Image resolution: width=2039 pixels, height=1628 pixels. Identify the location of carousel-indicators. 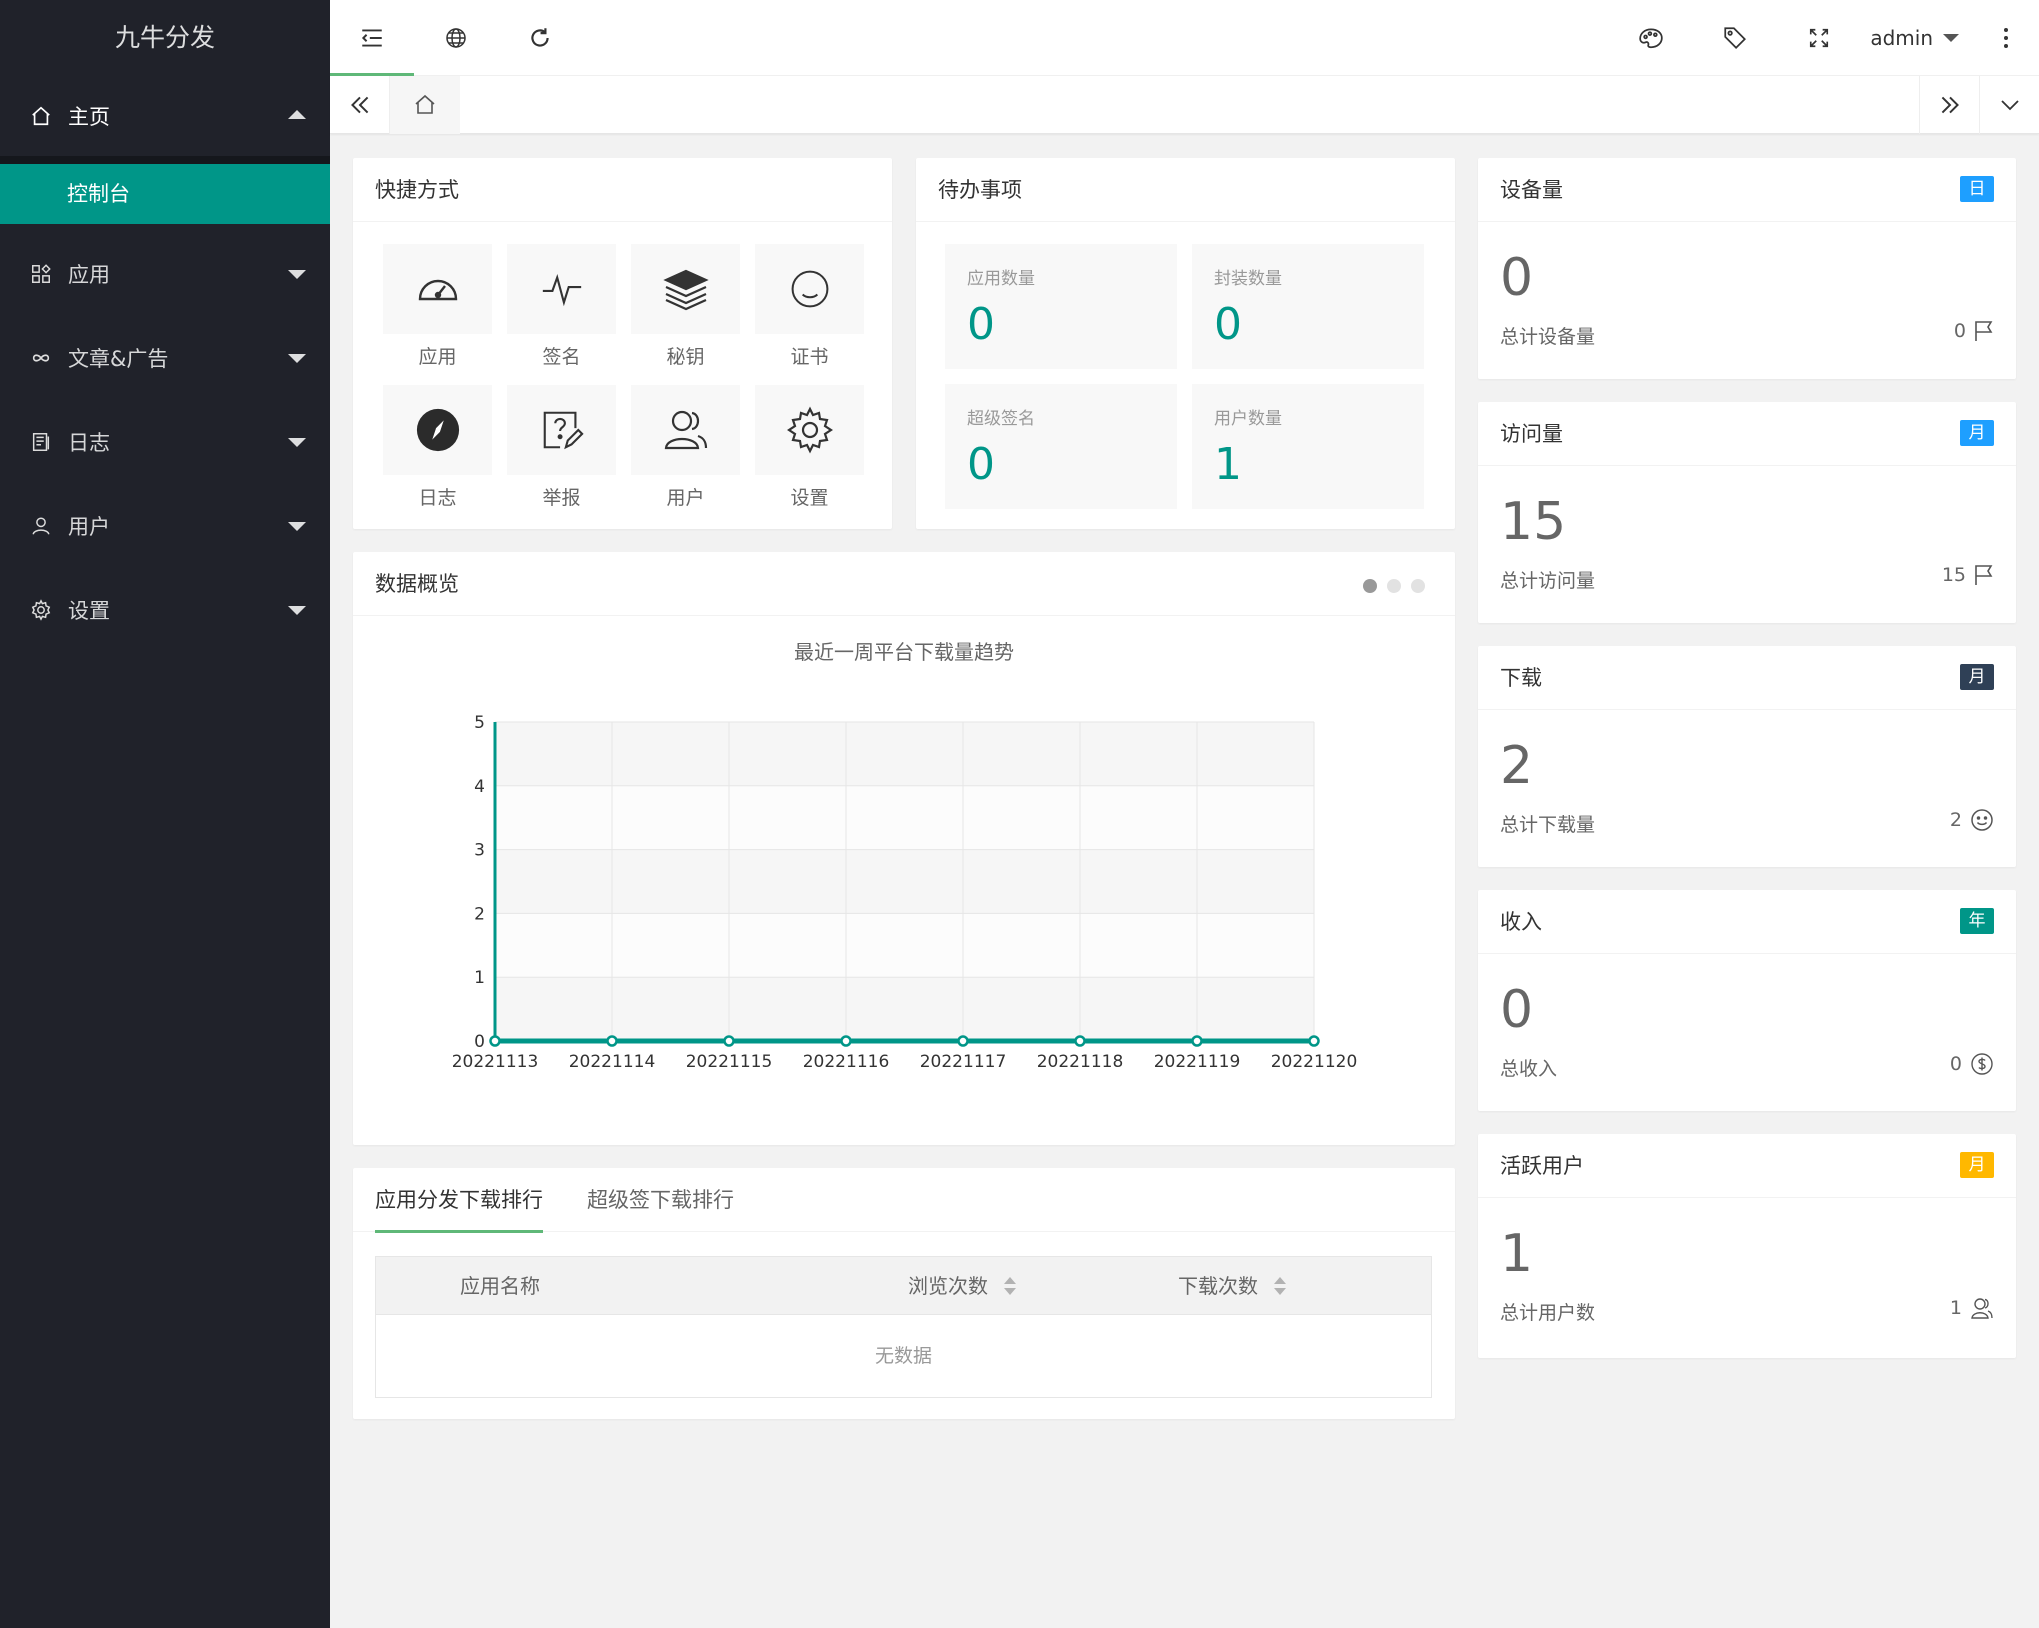
(1394, 586).